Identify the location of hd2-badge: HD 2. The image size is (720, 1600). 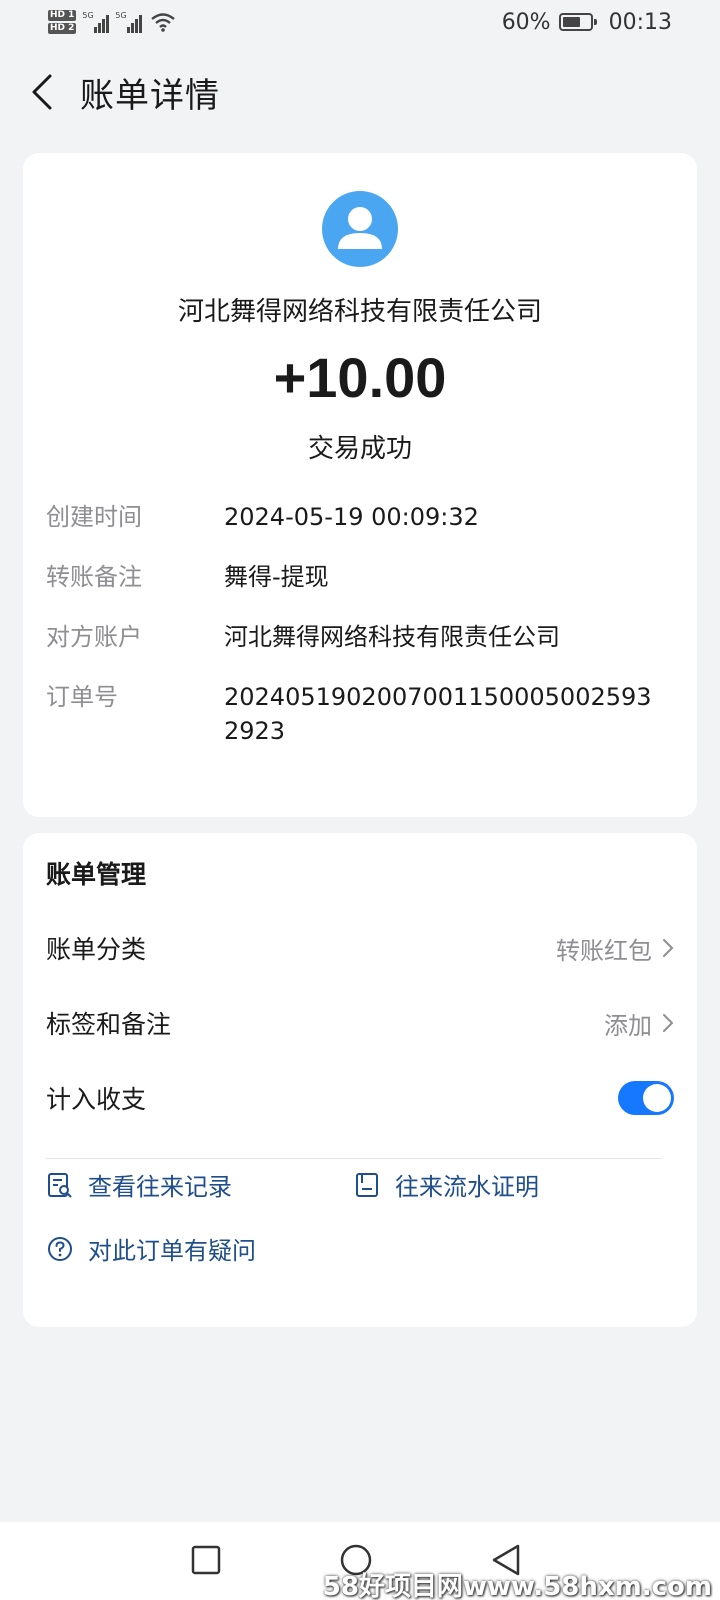
(62, 28).